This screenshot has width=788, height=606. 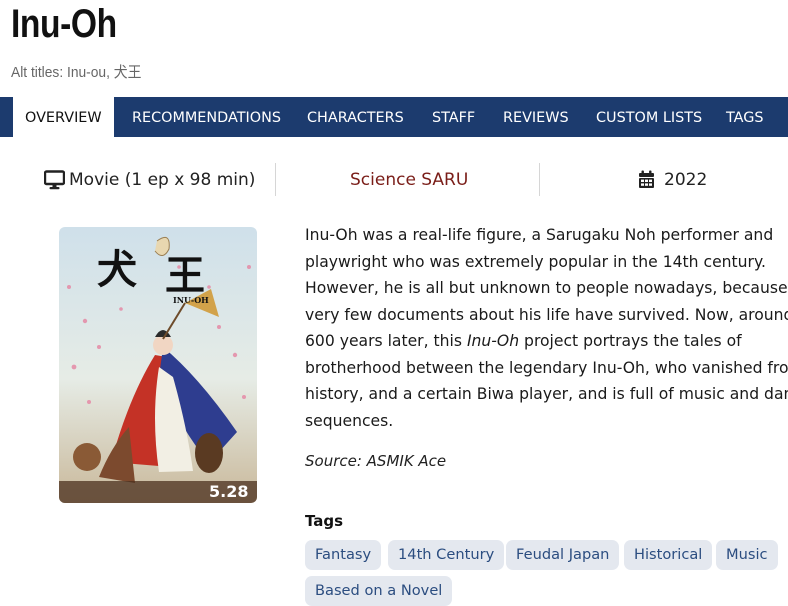 I want to click on poster-kanji-2: 王, so click(x=185, y=275).